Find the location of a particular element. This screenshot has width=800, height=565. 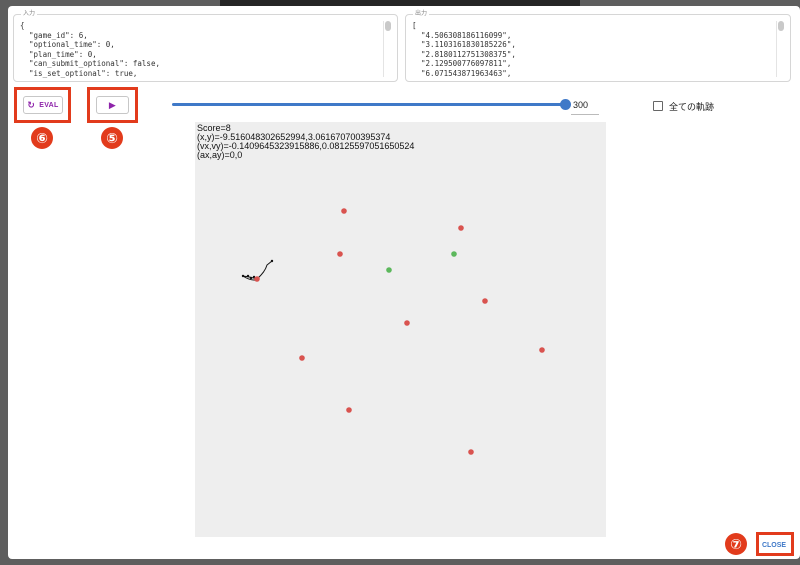

input-panel-label: 入力 is located at coordinates (29, 14).